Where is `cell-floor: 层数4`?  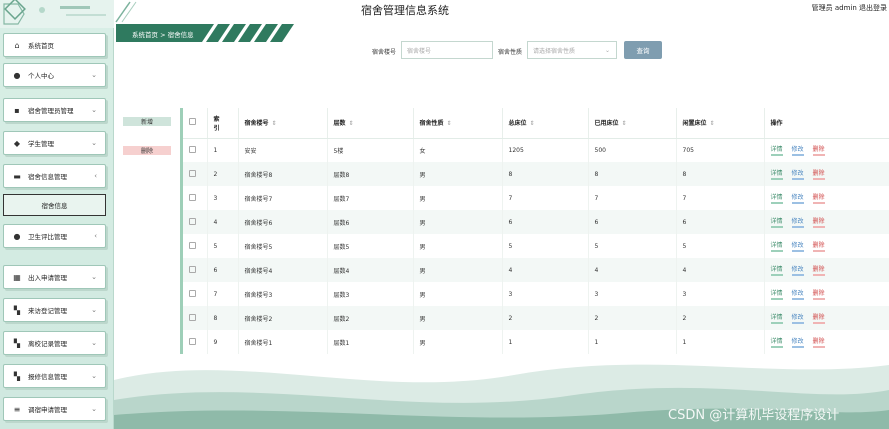 cell-floor: 层数4 is located at coordinates (370, 270).